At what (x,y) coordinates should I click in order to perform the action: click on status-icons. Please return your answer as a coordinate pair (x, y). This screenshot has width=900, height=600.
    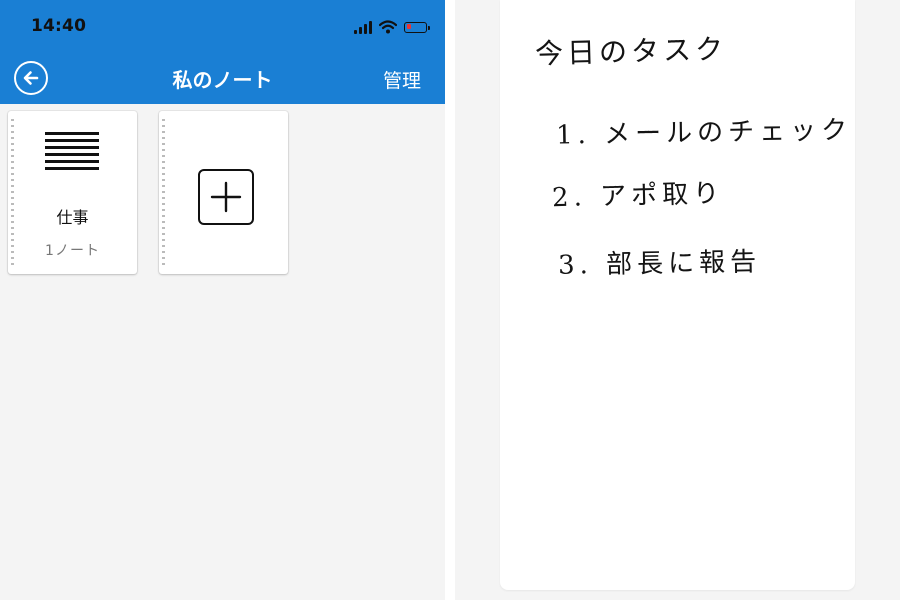
    Looking at the image, I should click on (392, 27).